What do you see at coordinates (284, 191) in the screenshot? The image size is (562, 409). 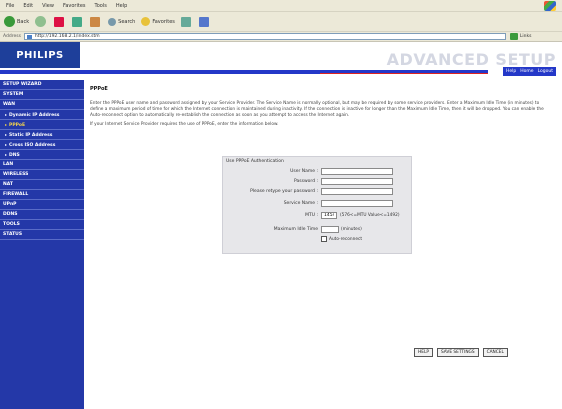 I see `retype-password-label: Please retype your password :` at bounding box center [284, 191].